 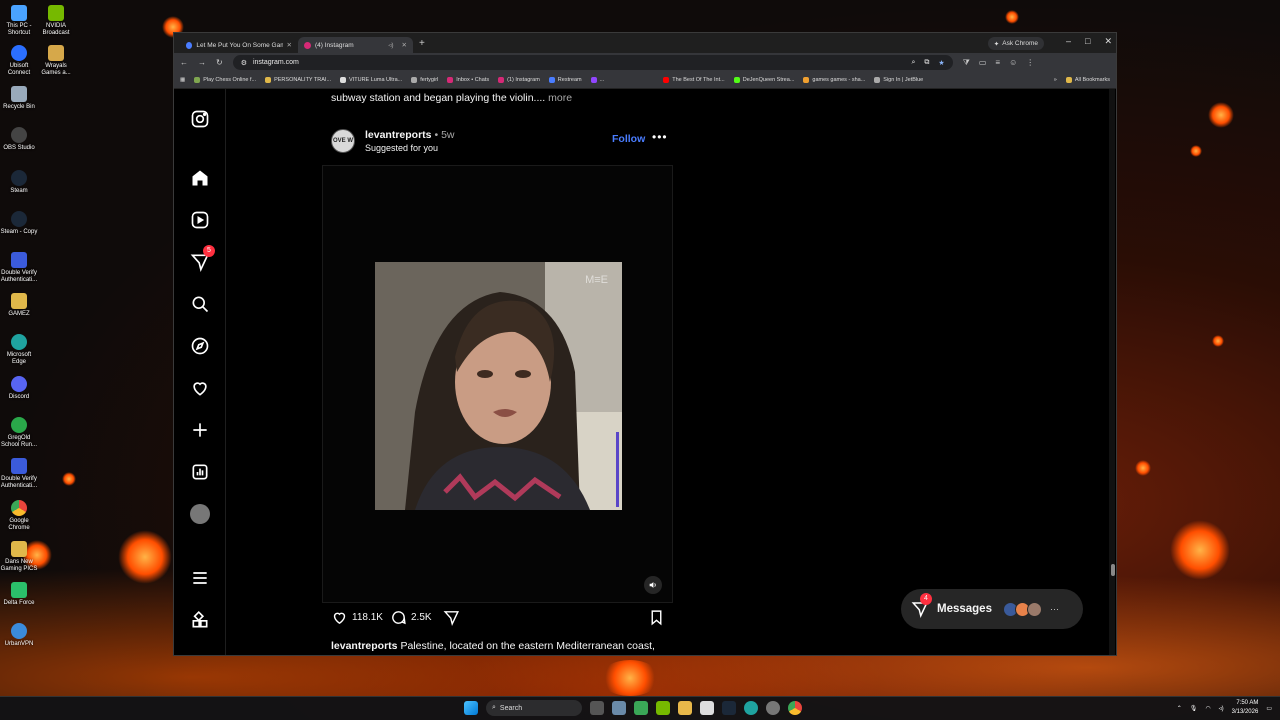 What do you see at coordinates (200, 578) in the screenshot?
I see `hamburger-menu-icon` at bounding box center [200, 578].